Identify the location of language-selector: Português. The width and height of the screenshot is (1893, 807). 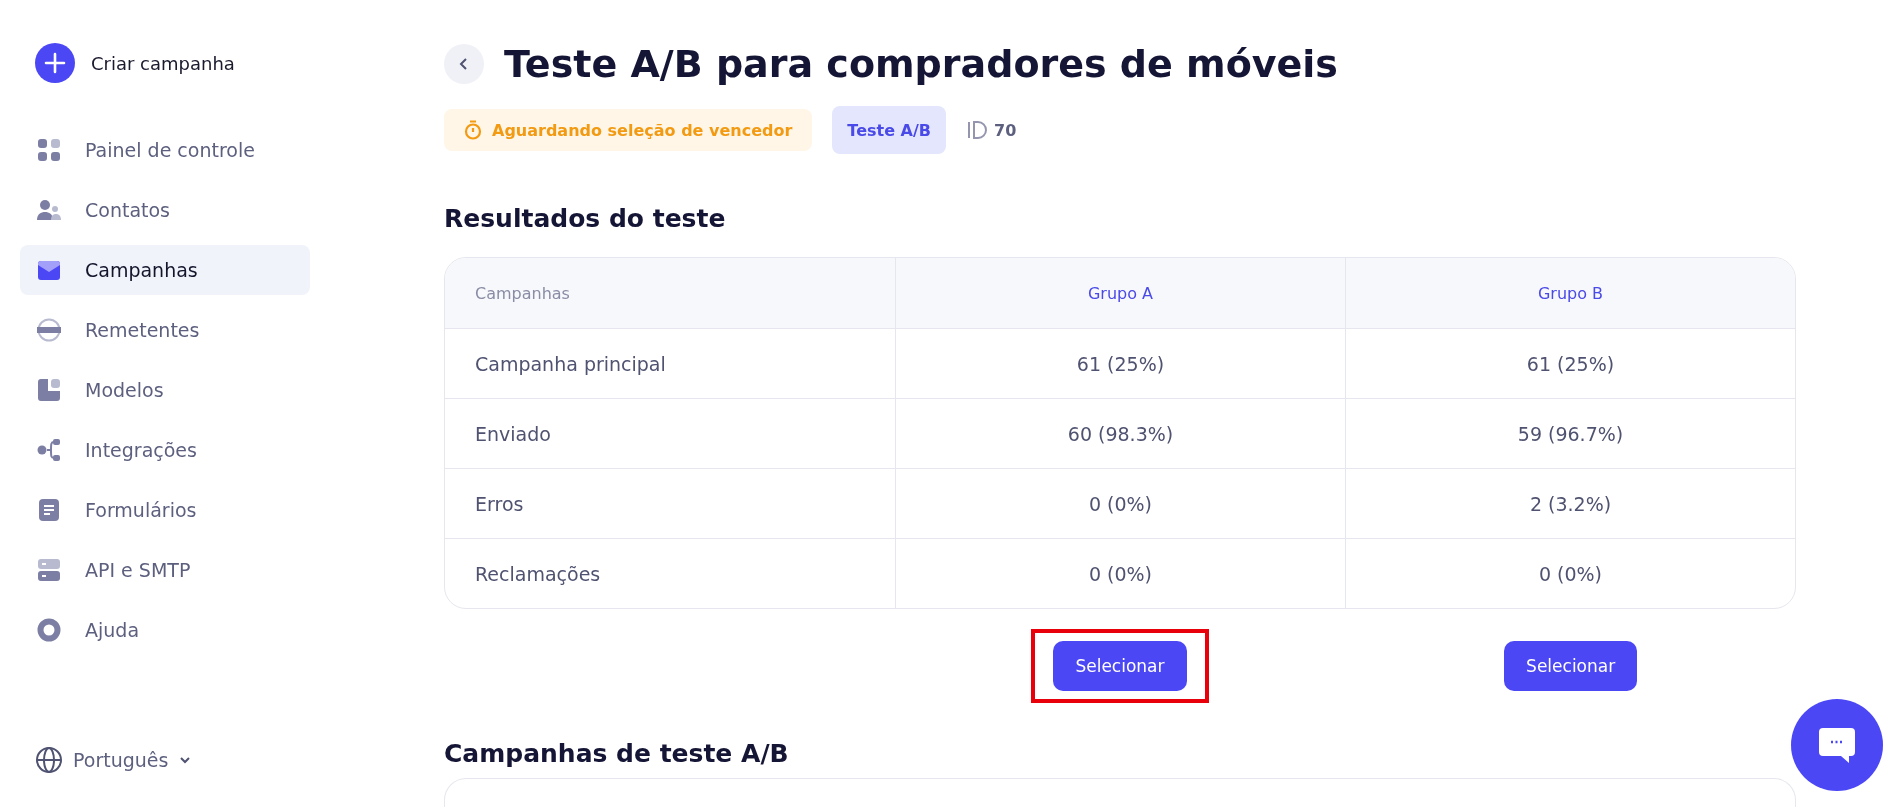
(165, 760).